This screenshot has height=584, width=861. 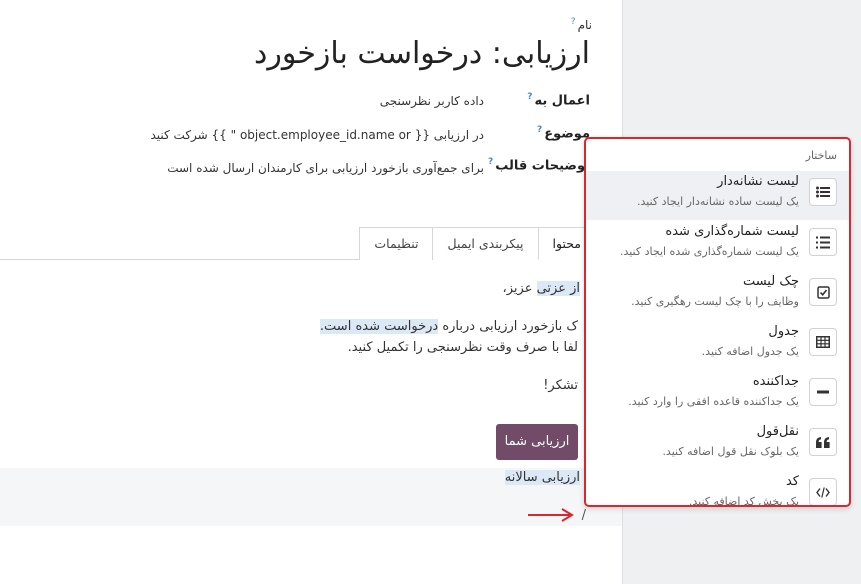 What do you see at coordinates (823, 192) in the screenshot?
I see `bulleted-list-icon` at bounding box center [823, 192].